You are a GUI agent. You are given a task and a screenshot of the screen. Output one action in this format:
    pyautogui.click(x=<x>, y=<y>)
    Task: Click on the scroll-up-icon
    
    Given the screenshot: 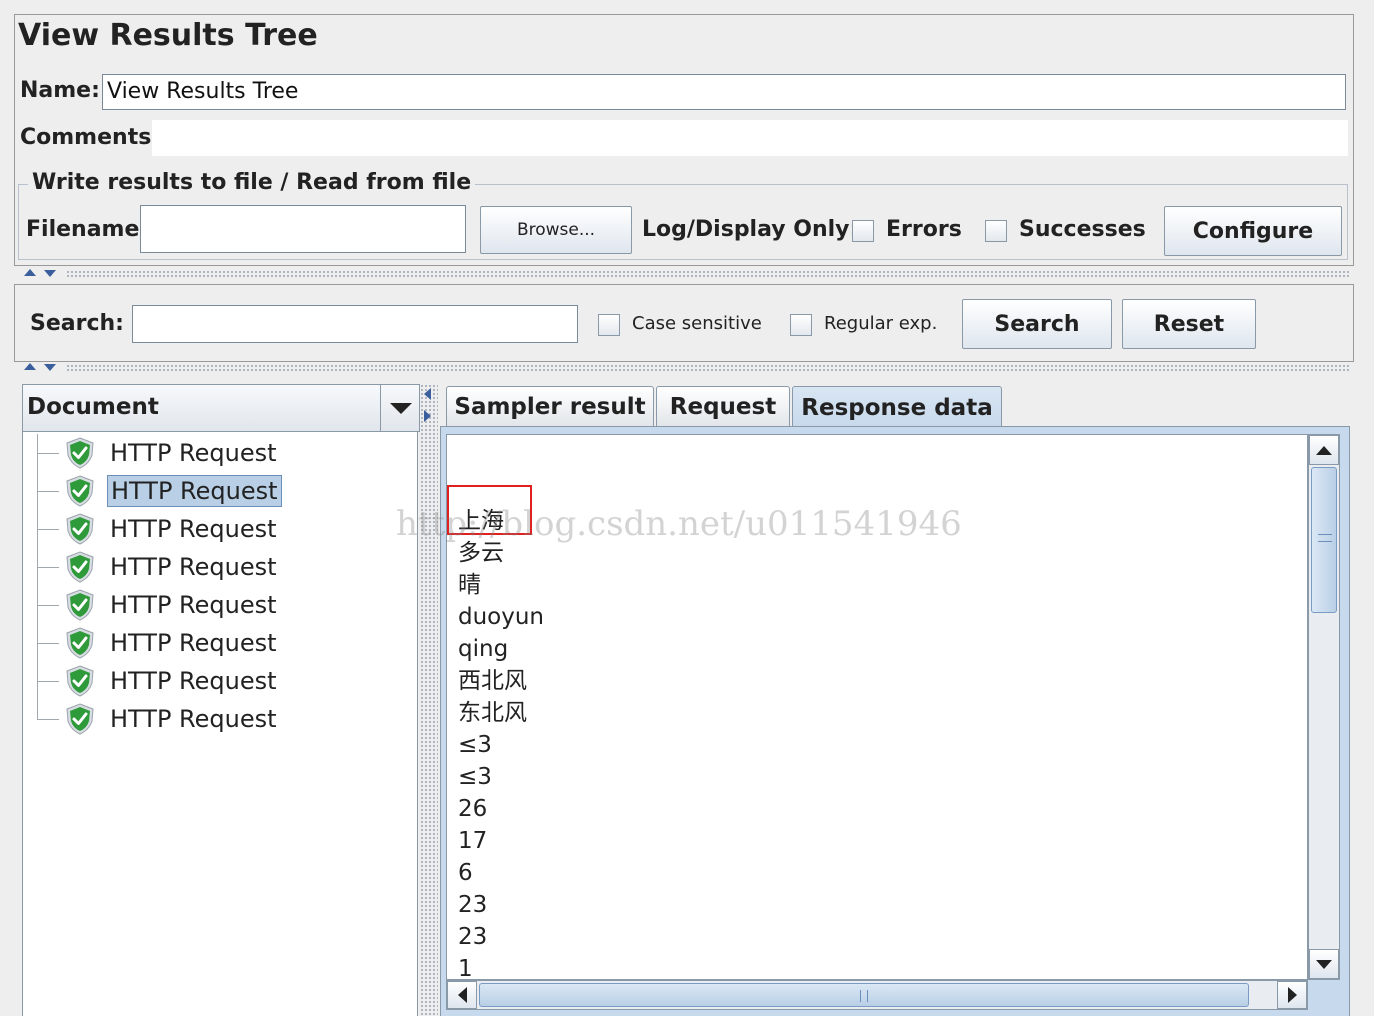 What is the action you would take?
    pyautogui.click(x=1324, y=450)
    